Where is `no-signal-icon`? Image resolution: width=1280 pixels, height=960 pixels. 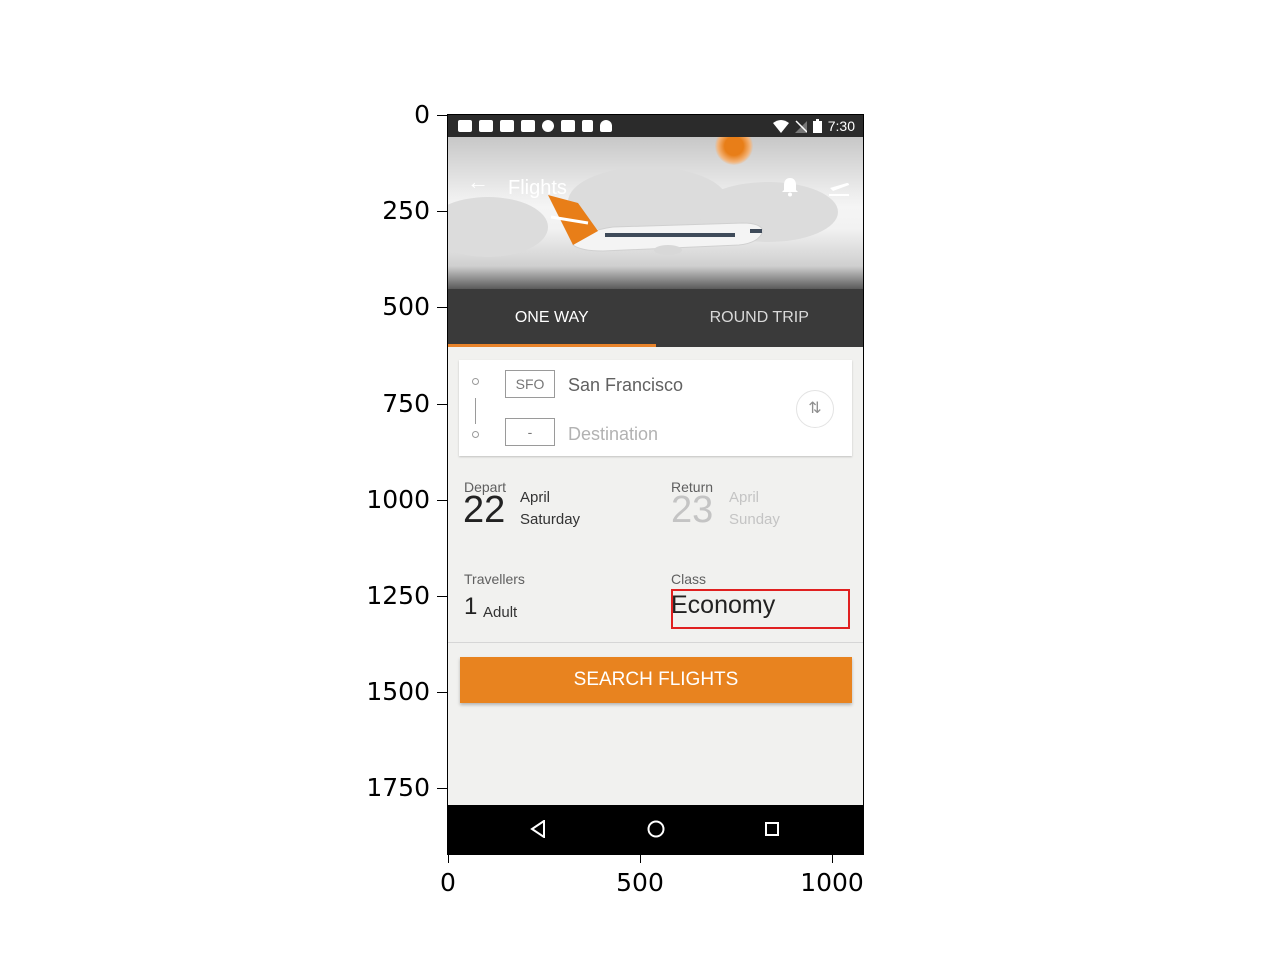 no-signal-icon is located at coordinates (800, 126).